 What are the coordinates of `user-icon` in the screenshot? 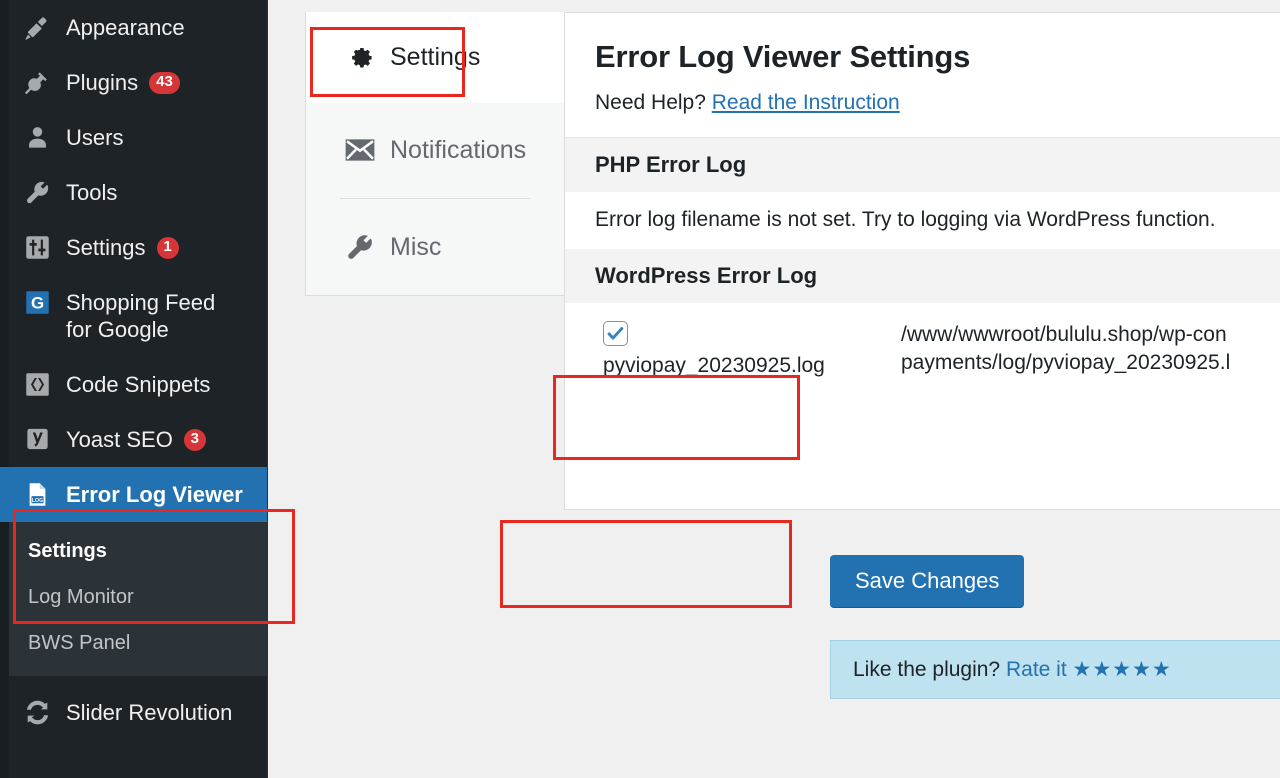 It's located at (37, 138).